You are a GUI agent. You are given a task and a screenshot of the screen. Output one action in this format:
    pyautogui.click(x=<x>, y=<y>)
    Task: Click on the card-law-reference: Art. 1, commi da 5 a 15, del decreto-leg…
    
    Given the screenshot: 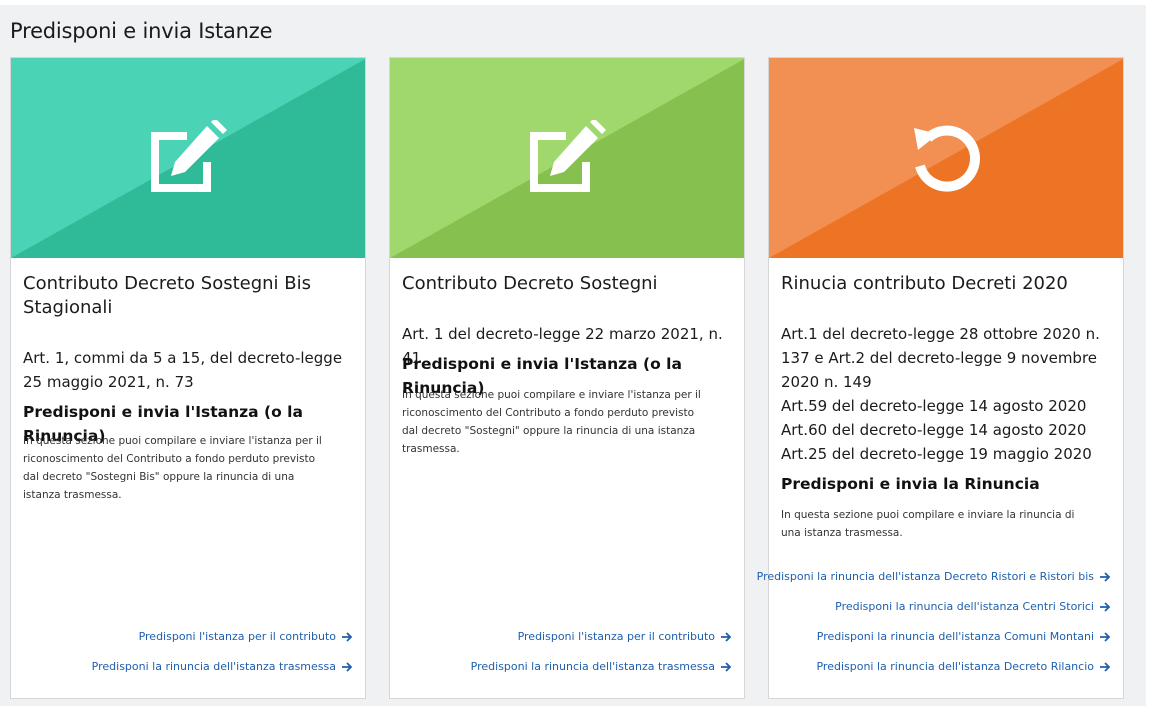 What is the action you would take?
    pyautogui.click(x=183, y=370)
    